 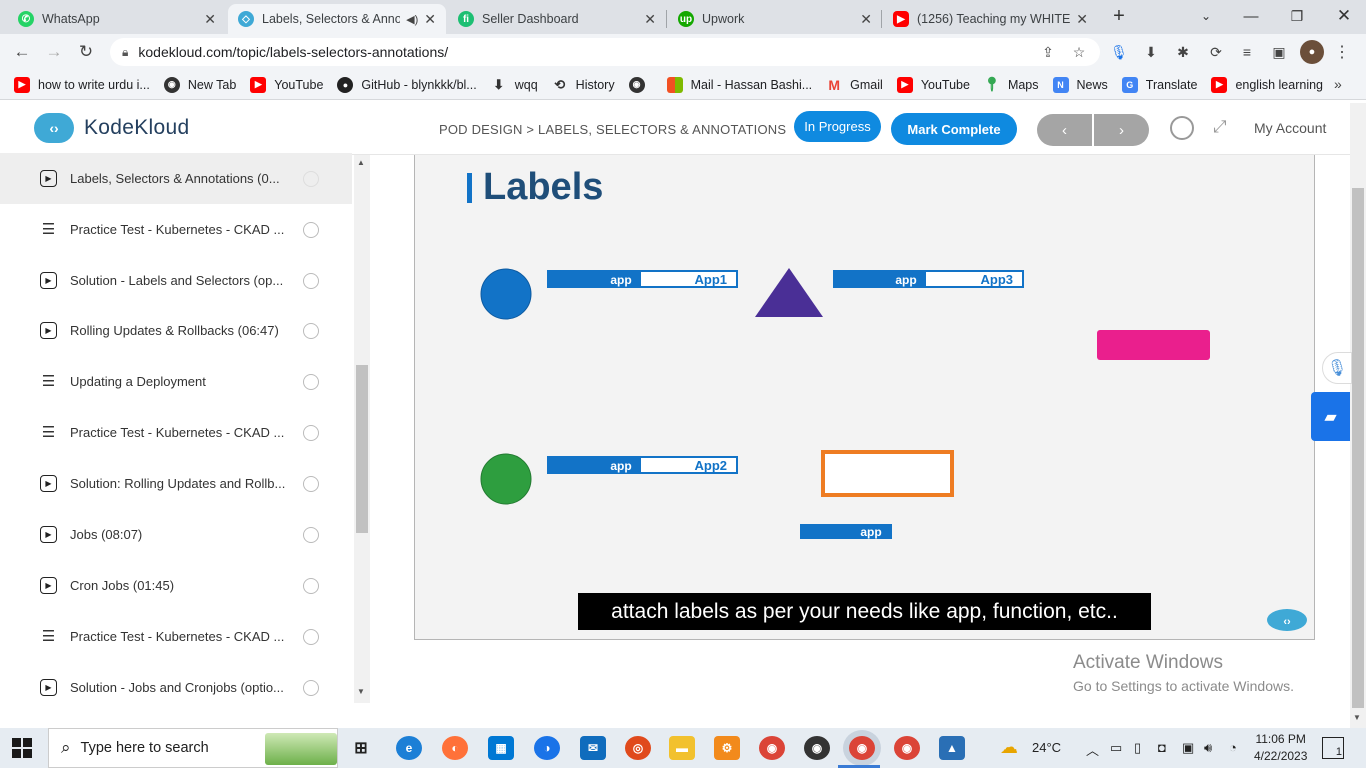 I want to click on chat-widget-button: ▰, so click(x=1330, y=416).